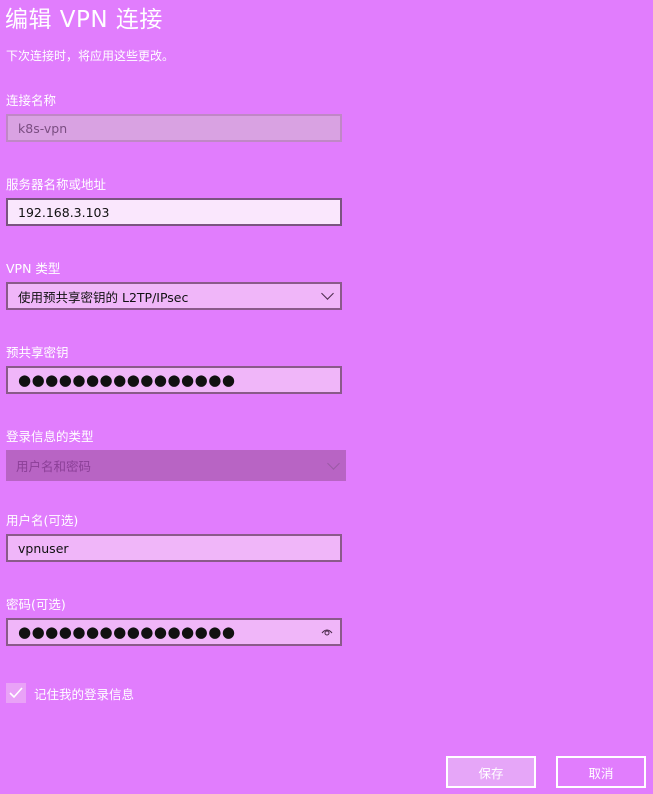 Image resolution: width=653 pixels, height=794 pixels. I want to click on password-input: ●●●●●●●●●●●●●●●●, so click(174, 632).